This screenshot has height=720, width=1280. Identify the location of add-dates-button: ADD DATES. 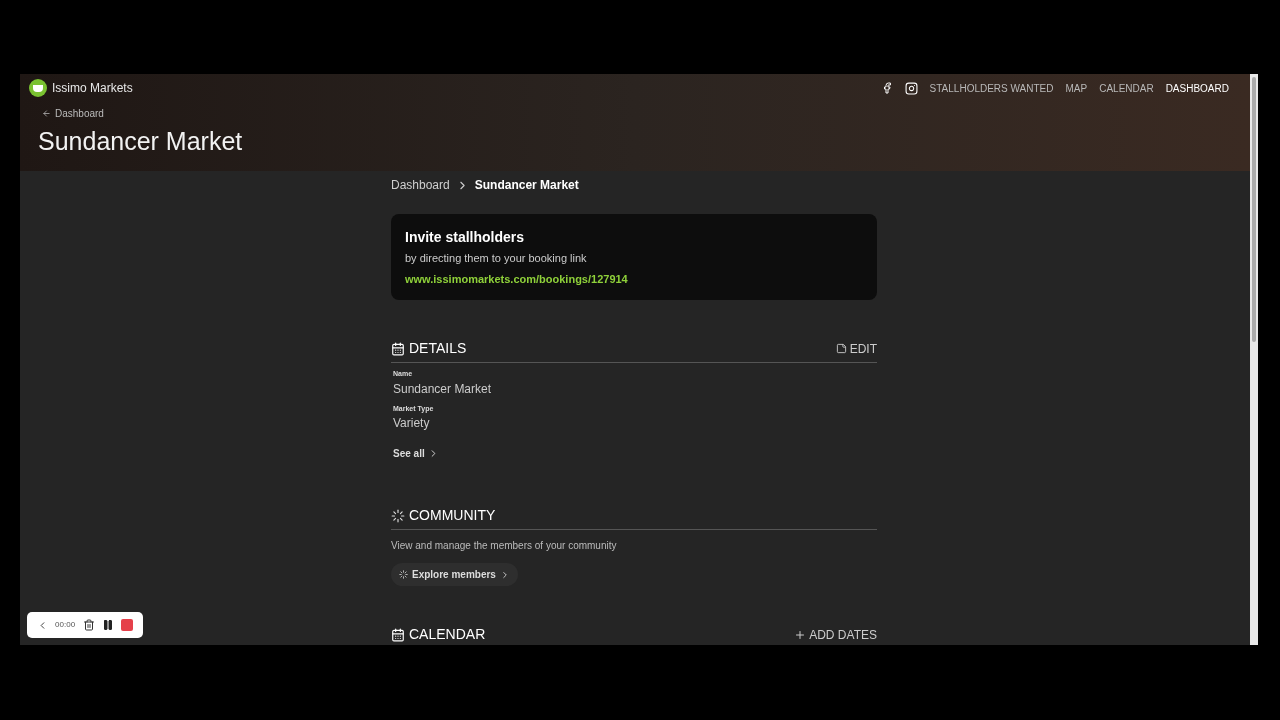
(835, 634).